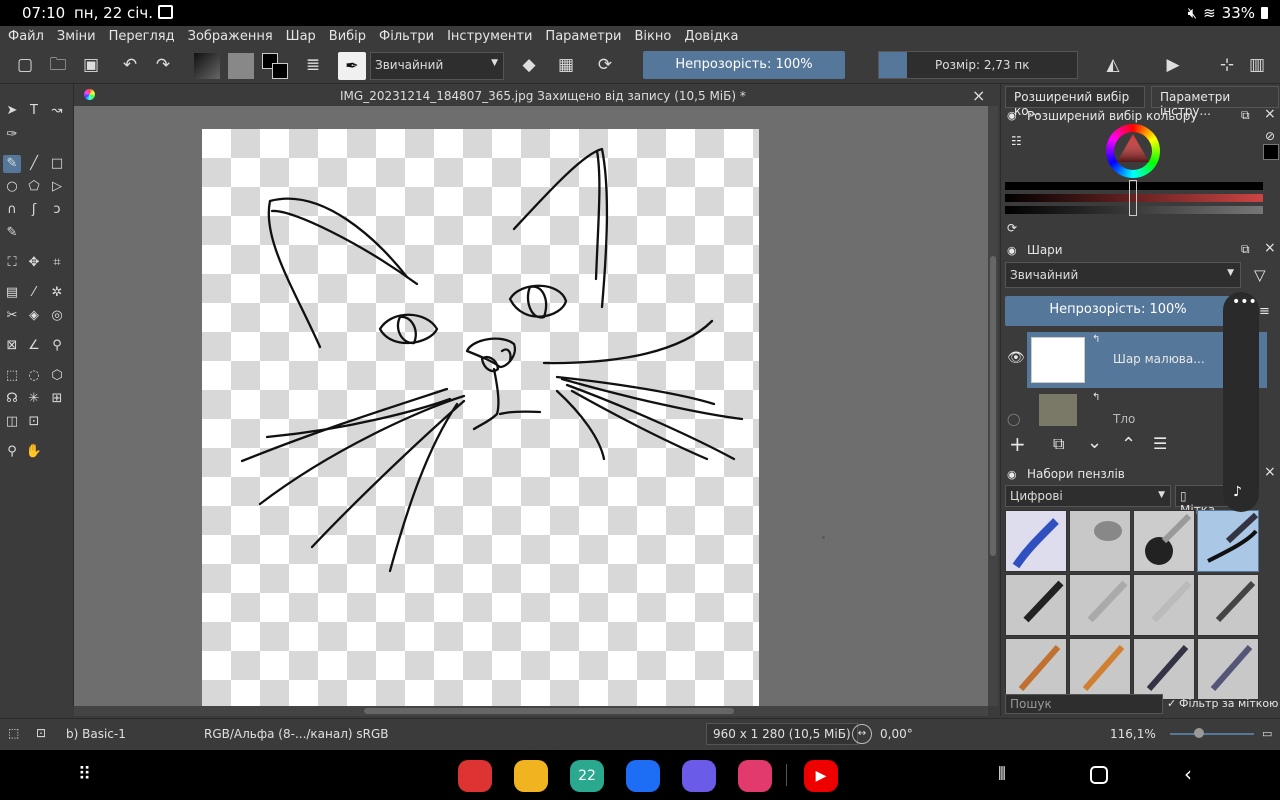 The image size is (1280, 800). I want to click on line-tool-icon: ╱, so click(34, 164).